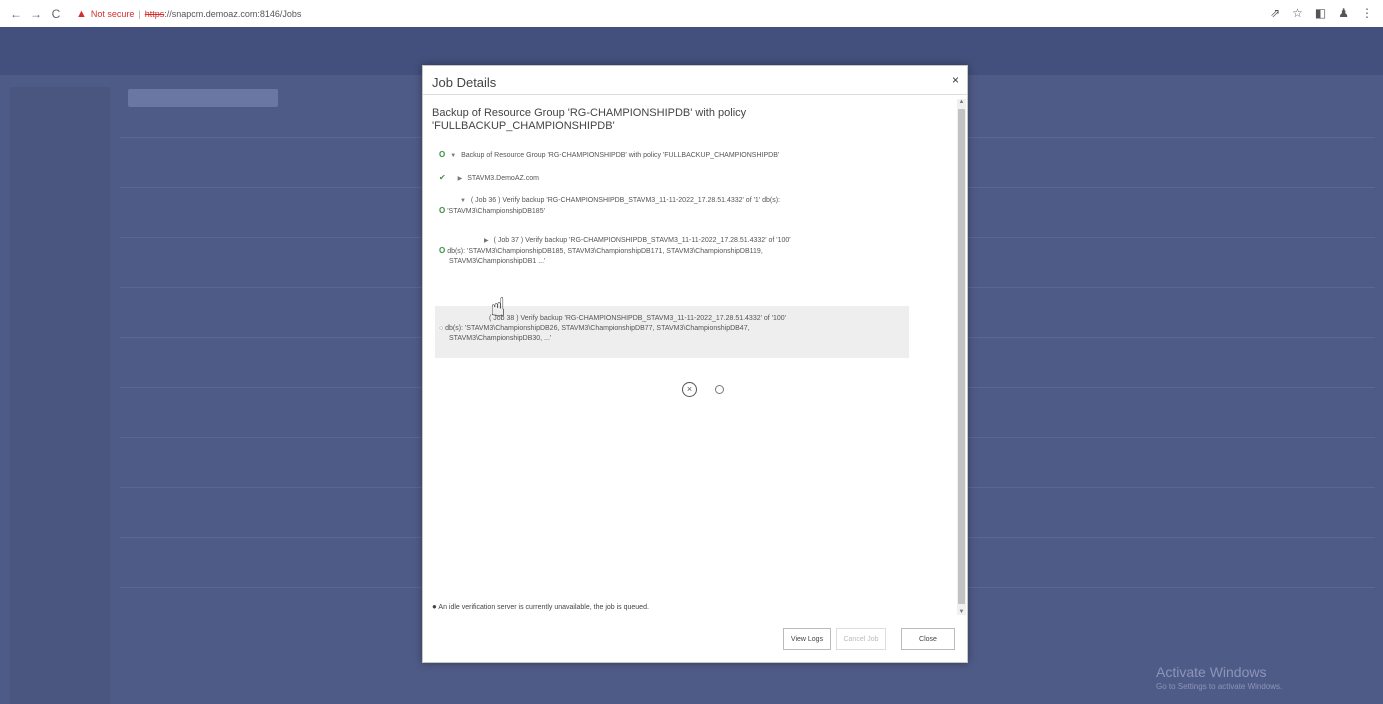  Describe the element at coordinates (441, 328) in the screenshot. I see `status-queued-icon: ◌` at that location.